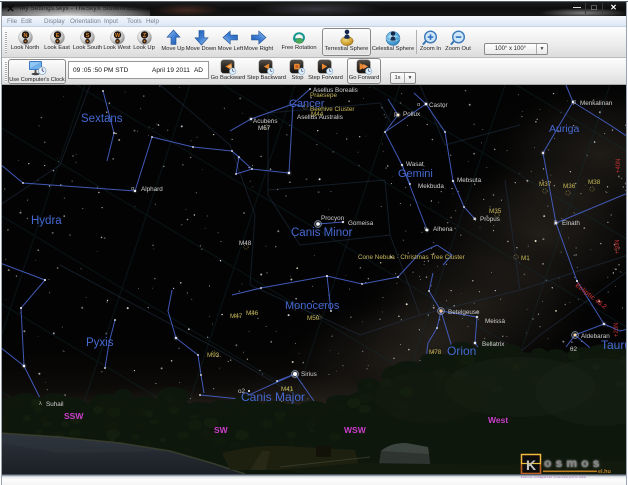  What do you see at coordinates (569, 186) in the screenshot?
I see `svg-text: M36` at bounding box center [569, 186].